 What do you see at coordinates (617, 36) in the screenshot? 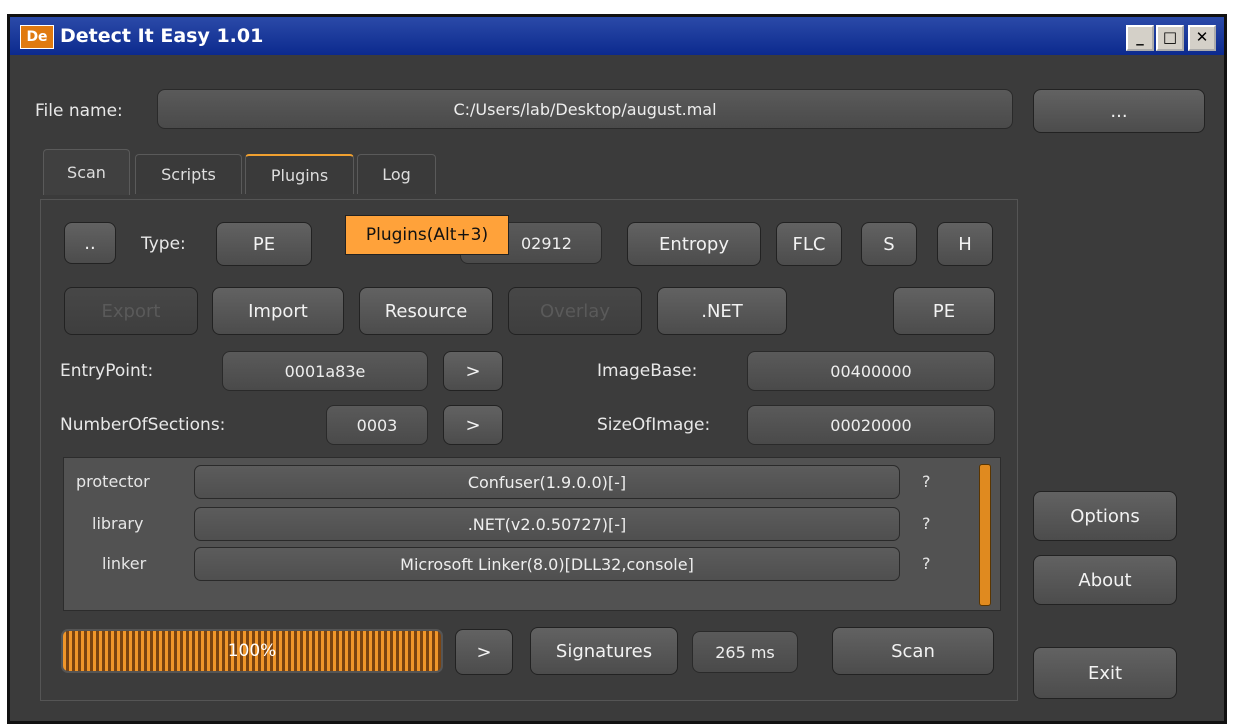
I see `title-bar: De Detect It Easy 1.01 _ □ ✕` at bounding box center [617, 36].